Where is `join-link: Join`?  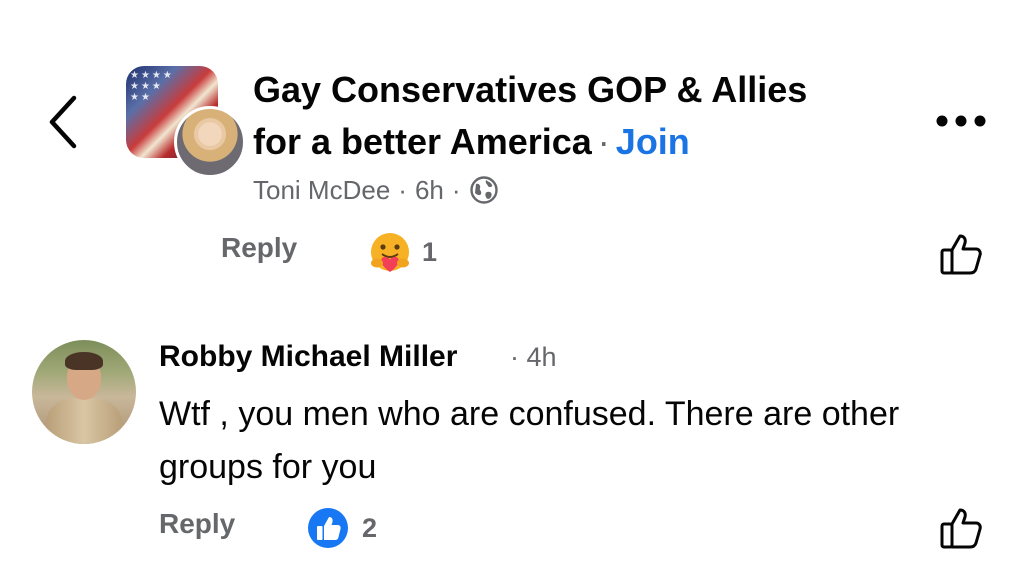 join-link: Join is located at coordinates (653, 141).